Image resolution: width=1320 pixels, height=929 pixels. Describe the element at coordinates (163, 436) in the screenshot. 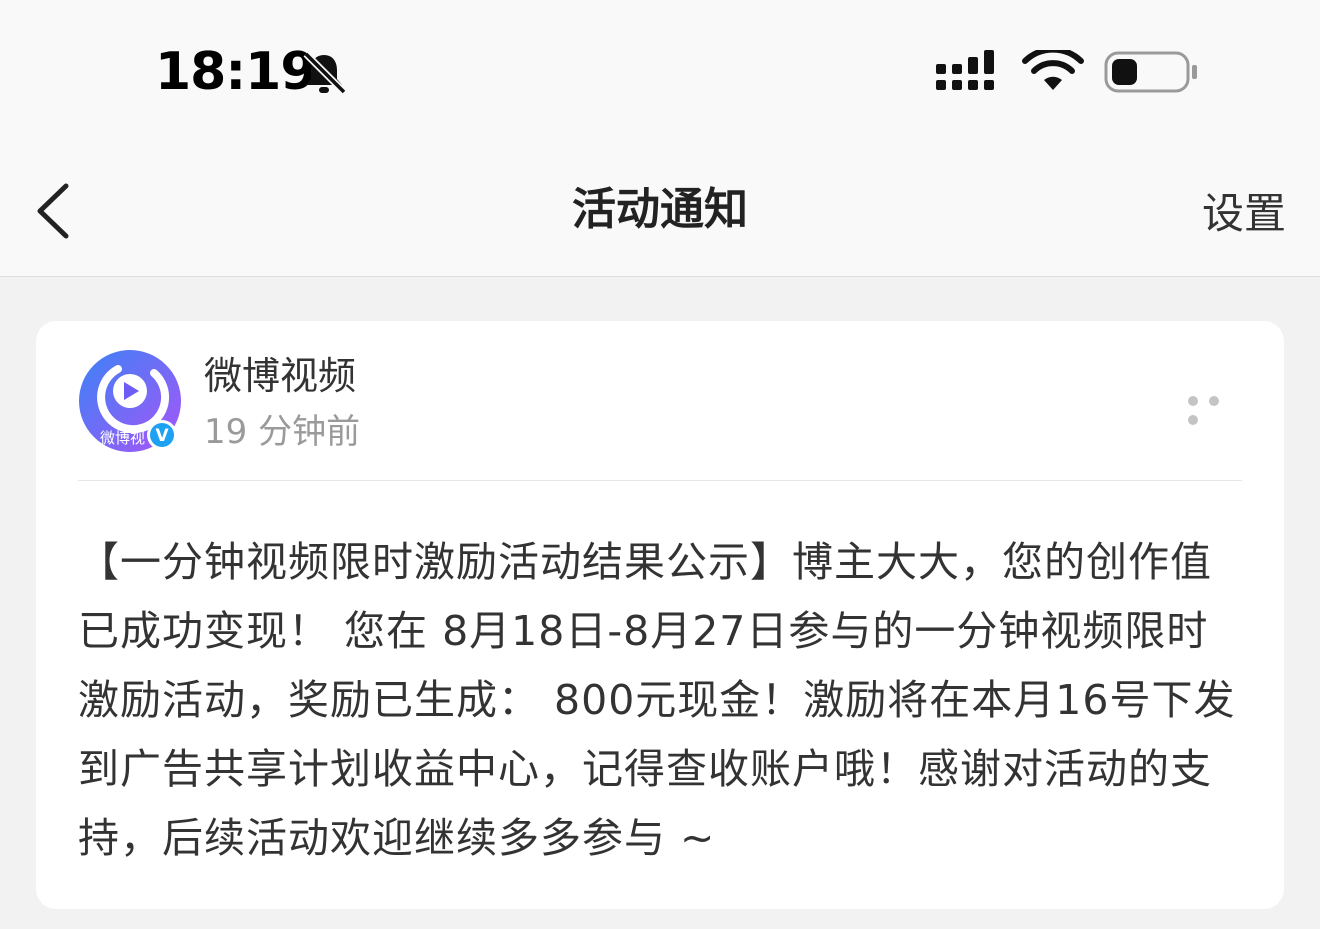

I see `svg-text: V` at that location.